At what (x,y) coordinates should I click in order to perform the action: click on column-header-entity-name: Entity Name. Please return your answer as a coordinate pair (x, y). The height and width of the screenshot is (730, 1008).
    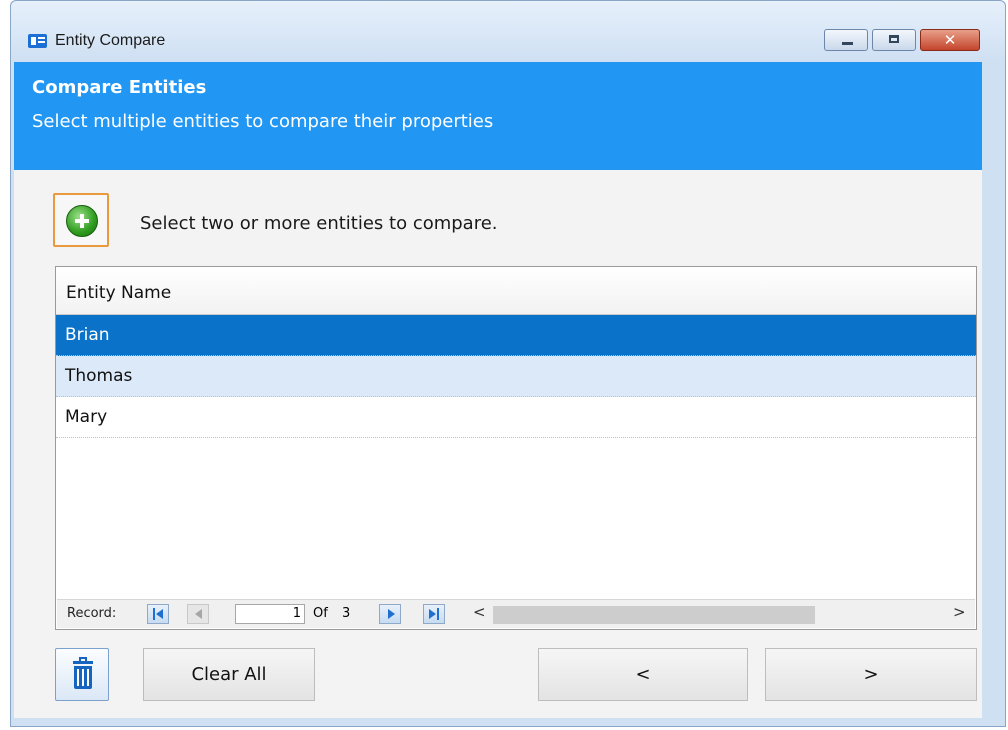
    Looking at the image, I should click on (516, 291).